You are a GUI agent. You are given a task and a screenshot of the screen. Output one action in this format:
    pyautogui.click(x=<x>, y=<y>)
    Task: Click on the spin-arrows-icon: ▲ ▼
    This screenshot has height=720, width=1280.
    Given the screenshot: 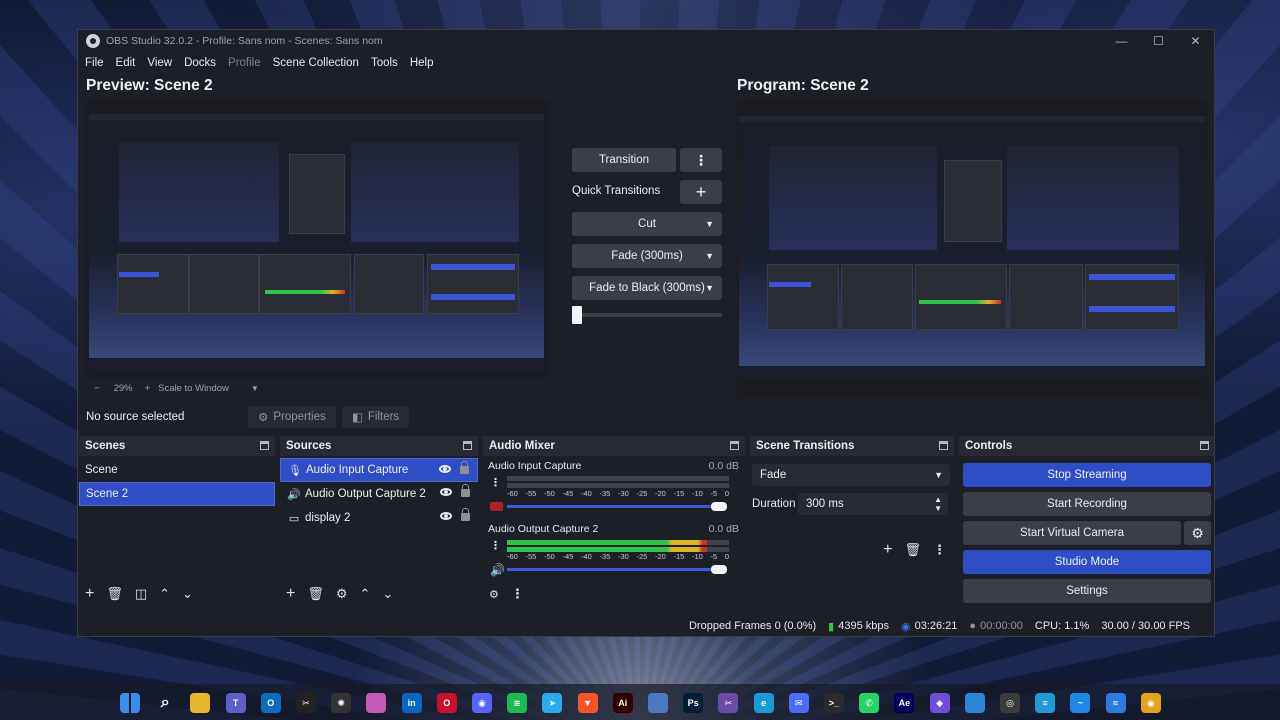 What is the action you would take?
    pyautogui.click(x=938, y=504)
    